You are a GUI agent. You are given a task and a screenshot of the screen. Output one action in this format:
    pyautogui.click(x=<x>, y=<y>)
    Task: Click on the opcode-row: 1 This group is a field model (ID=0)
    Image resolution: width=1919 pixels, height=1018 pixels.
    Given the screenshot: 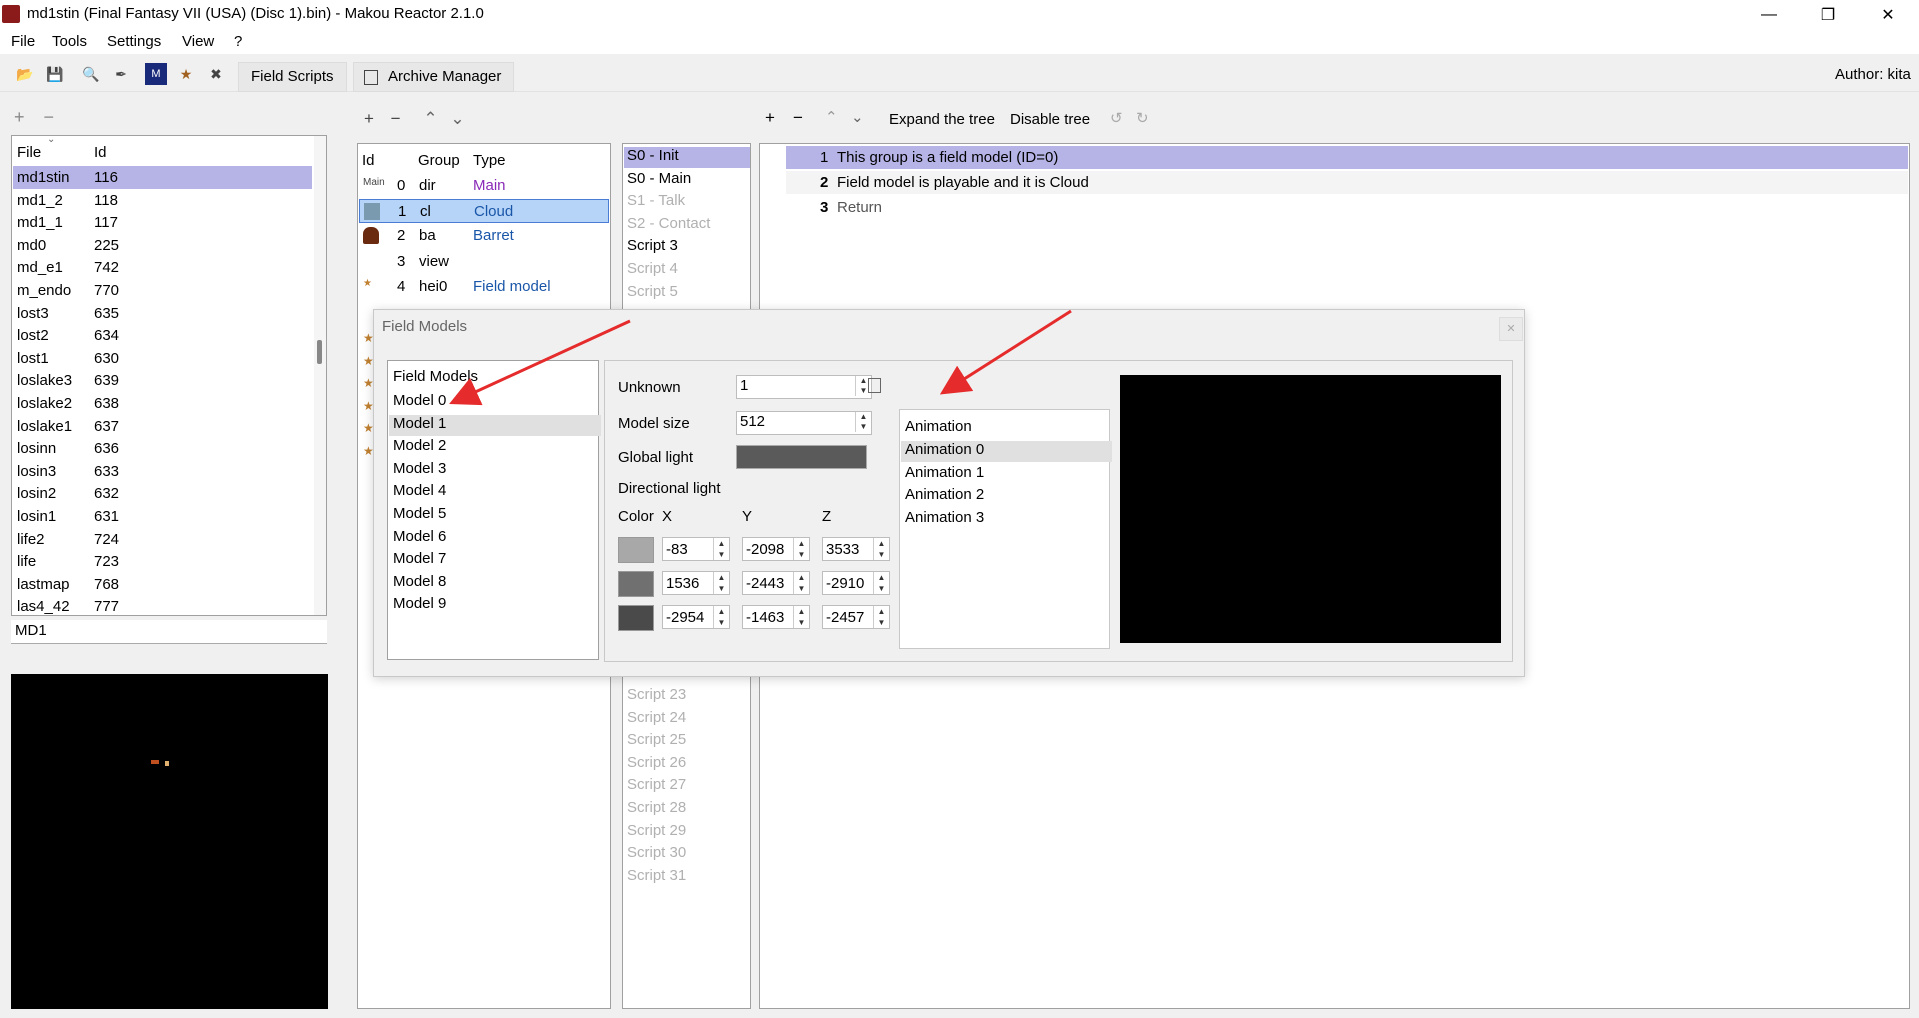 What is the action you would take?
    pyautogui.click(x=1347, y=157)
    